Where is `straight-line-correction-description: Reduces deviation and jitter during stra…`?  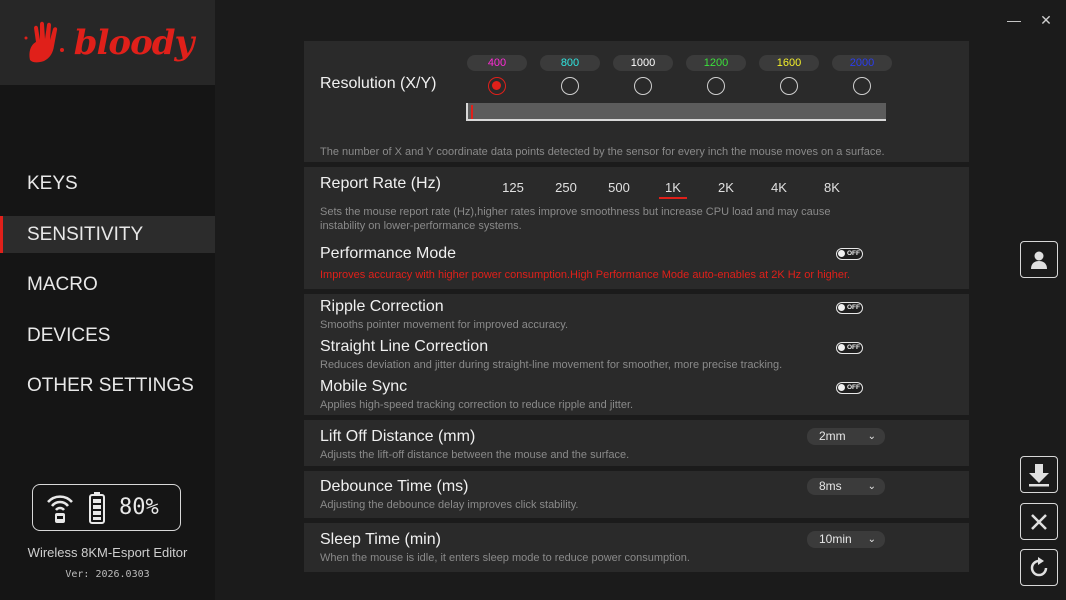
straight-line-correction-description: Reduces deviation and jitter during stra… is located at coordinates (551, 365).